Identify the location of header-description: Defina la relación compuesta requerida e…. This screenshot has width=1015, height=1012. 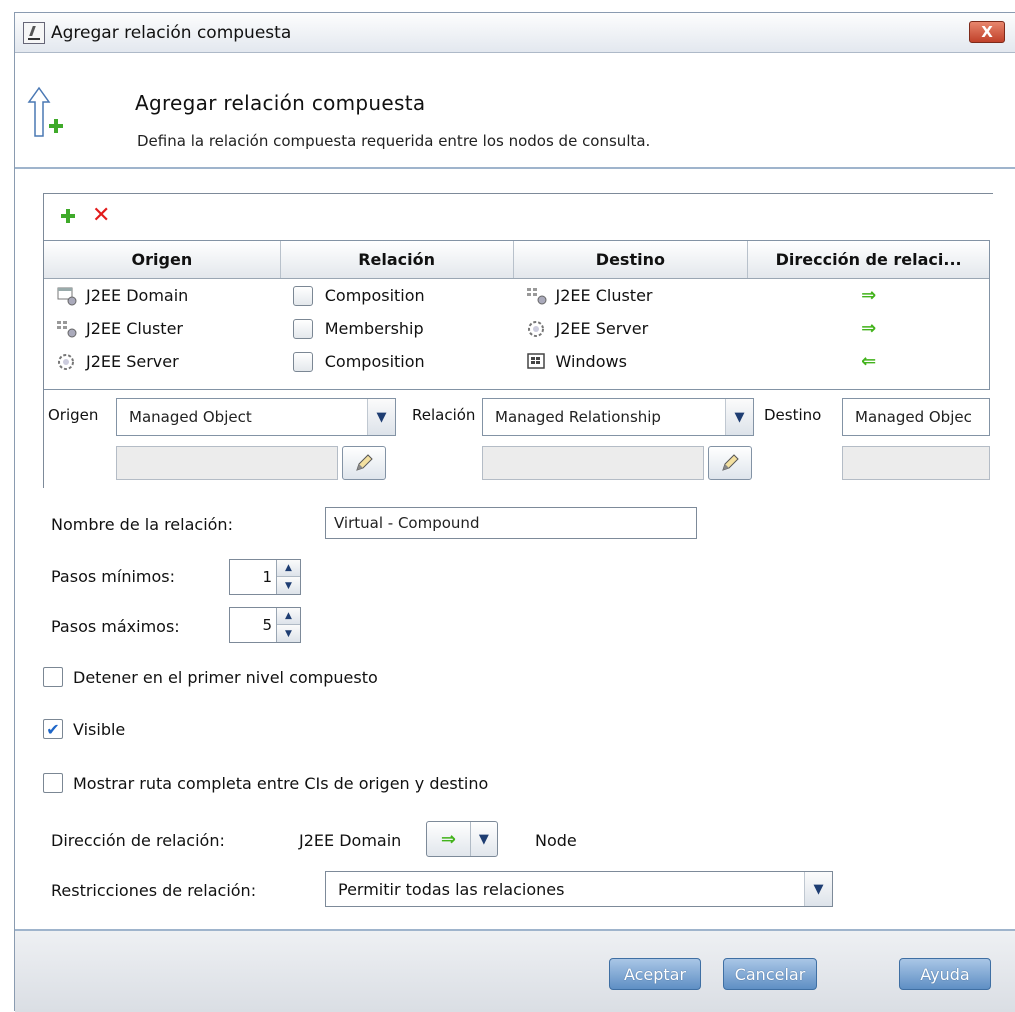
(394, 141).